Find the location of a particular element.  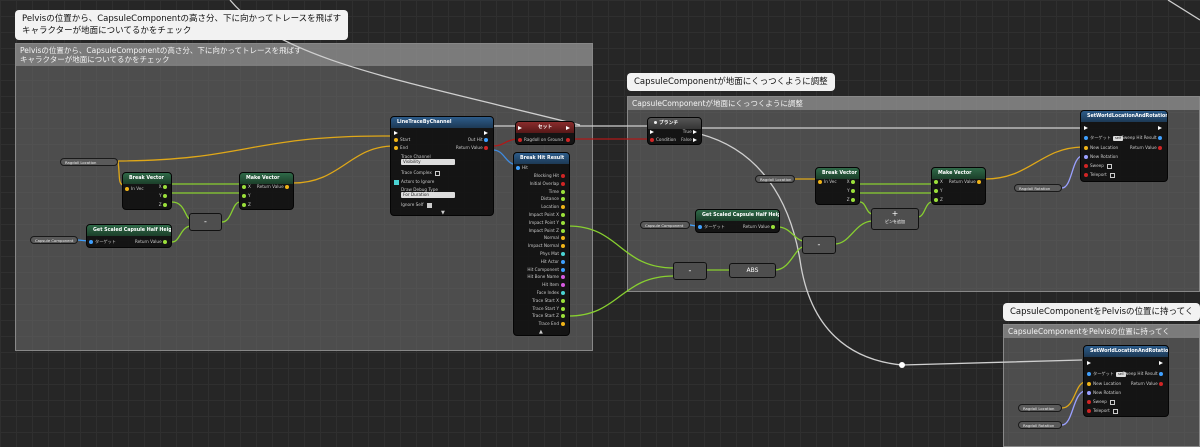

pin-row: Condition is located at coordinates (663, 140).